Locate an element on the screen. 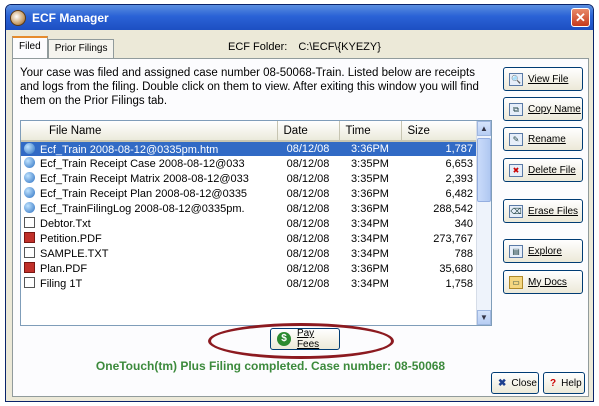  table-row: Filing 1T 08/12/08 3:34PM 1,758 is located at coordinates (250, 283).